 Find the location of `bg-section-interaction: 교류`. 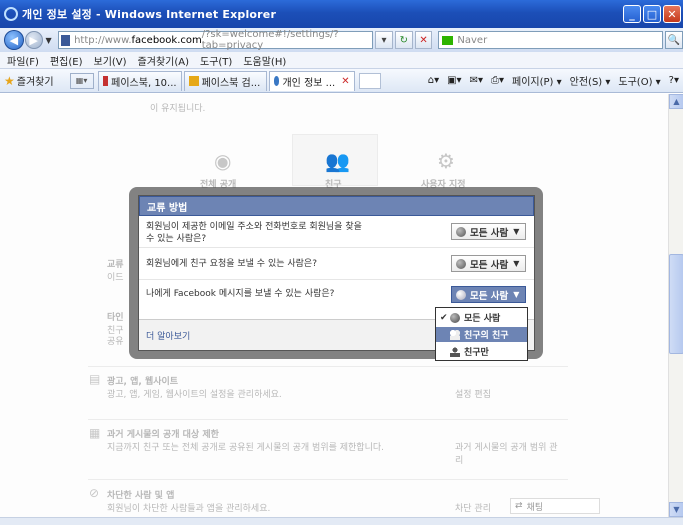

bg-section-interaction: 교류 is located at coordinates (115, 265).